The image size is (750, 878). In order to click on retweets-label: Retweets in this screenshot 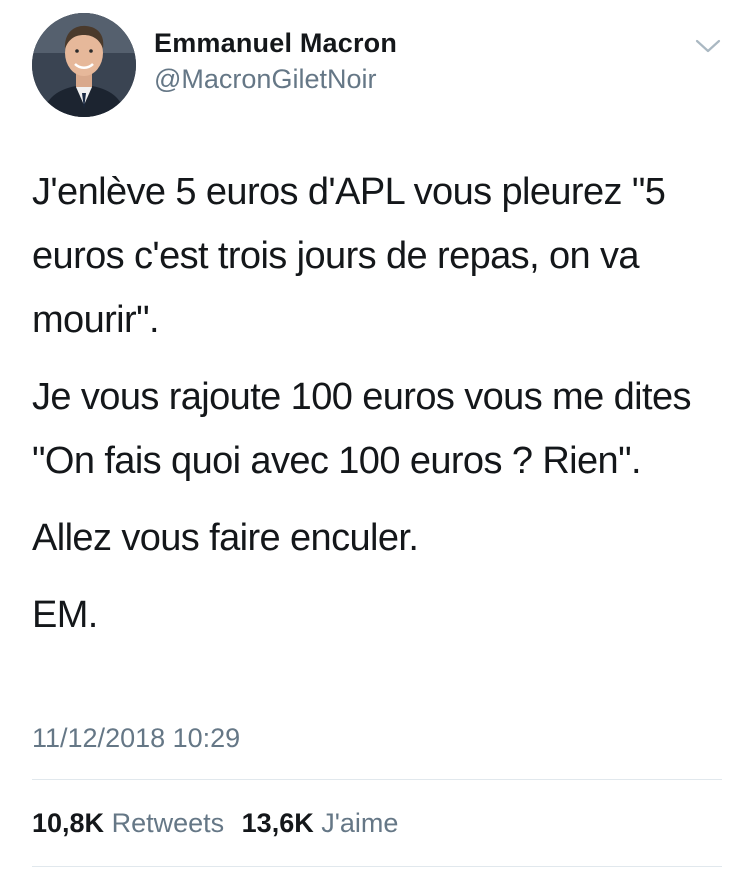, I will do `click(168, 823)`.